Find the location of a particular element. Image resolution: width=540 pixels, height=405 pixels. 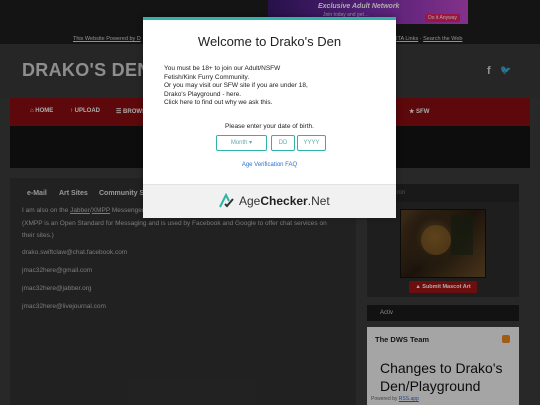

agechecker-brand: AgeChecker.Net is located at coordinates (284, 201).